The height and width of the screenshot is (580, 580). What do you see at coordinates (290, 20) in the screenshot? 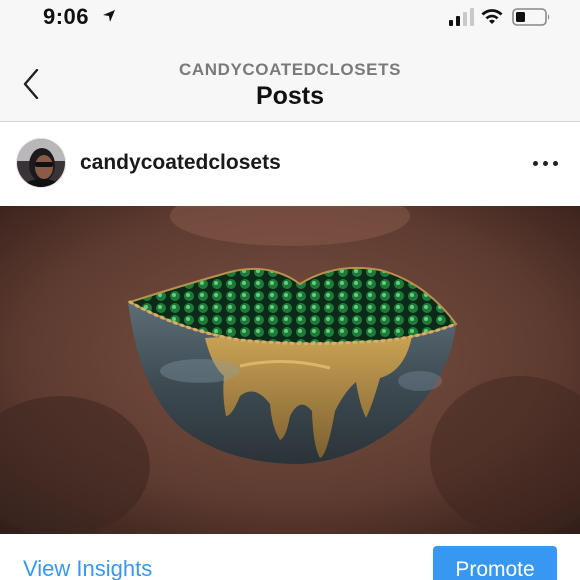
I see `status-bar: 9:06` at bounding box center [290, 20].